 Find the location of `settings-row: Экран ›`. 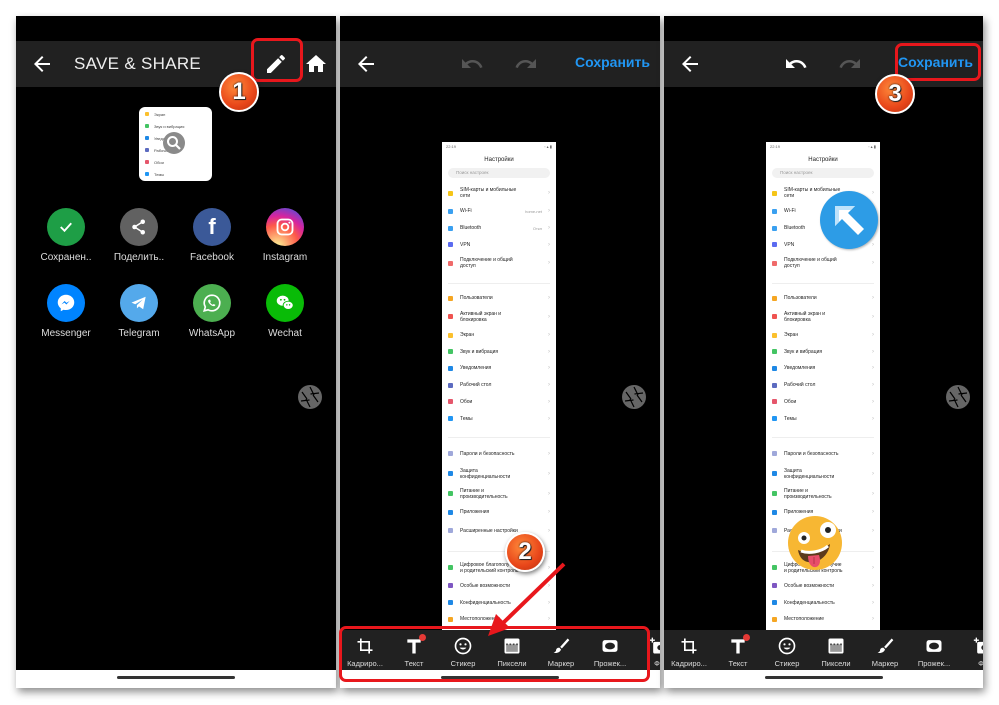

settings-row: Экран › is located at coordinates (823, 335).